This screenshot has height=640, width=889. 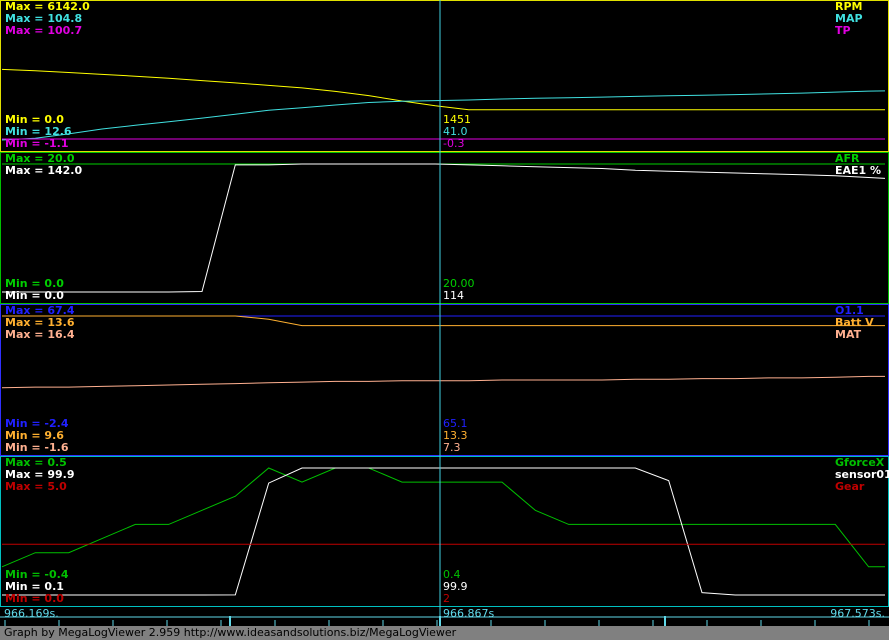 What do you see at coordinates (469, 613) in the screenshot?
I see `cursor-time-label: 966.867s` at bounding box center [469, 613].